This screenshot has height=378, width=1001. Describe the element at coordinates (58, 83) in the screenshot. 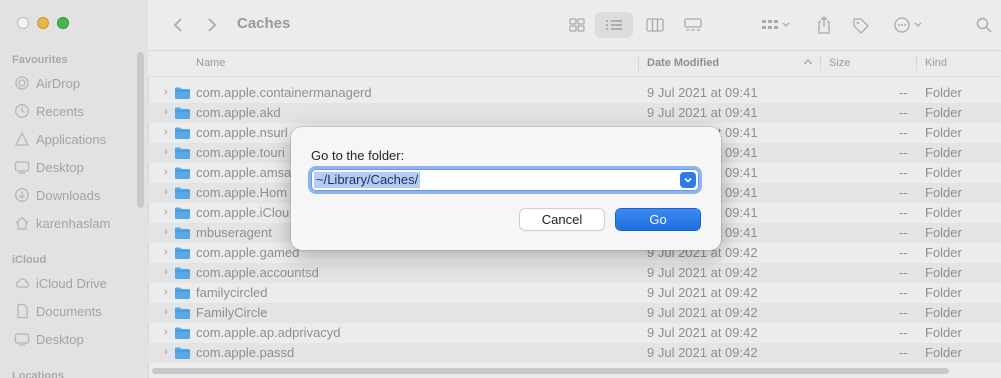

I see `sidebar-item-label: AirDrop` at that location.